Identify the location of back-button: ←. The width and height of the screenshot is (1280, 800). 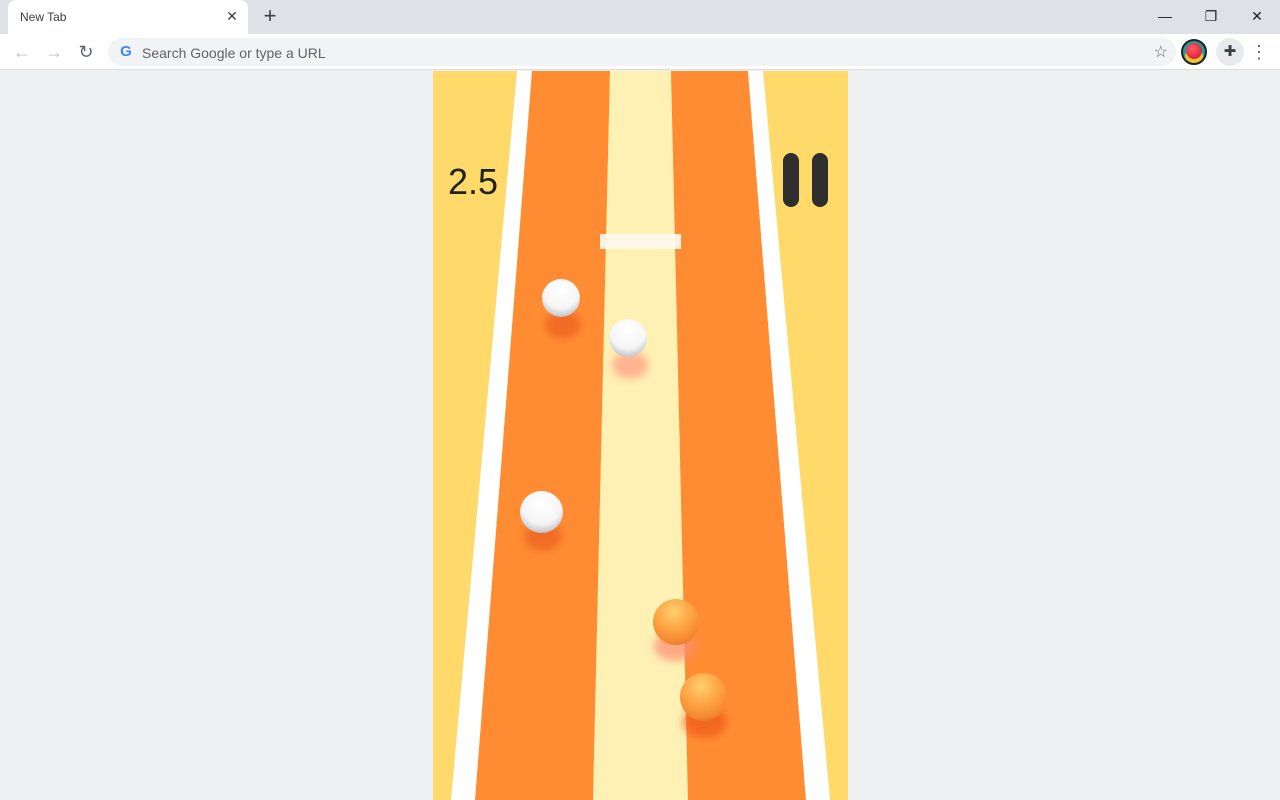
(22, 52).